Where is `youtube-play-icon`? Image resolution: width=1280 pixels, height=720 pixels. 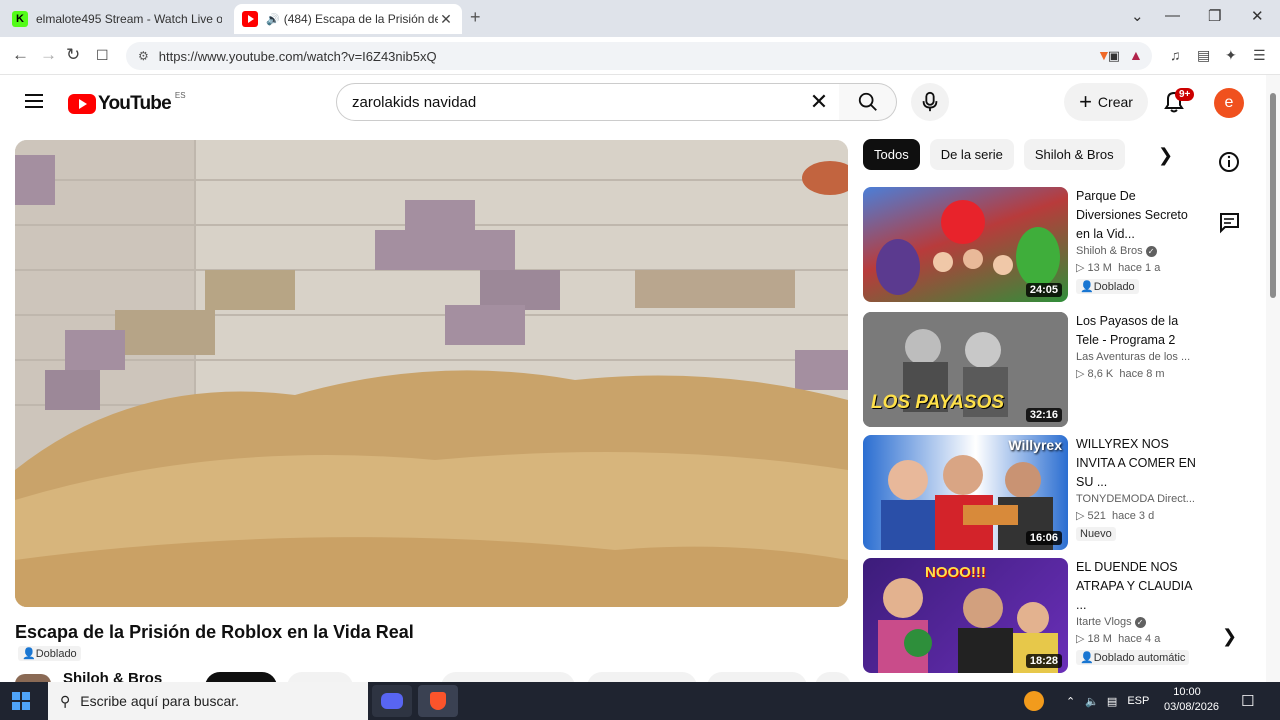
youtube-play-icon is located at coordinates (82, 104).